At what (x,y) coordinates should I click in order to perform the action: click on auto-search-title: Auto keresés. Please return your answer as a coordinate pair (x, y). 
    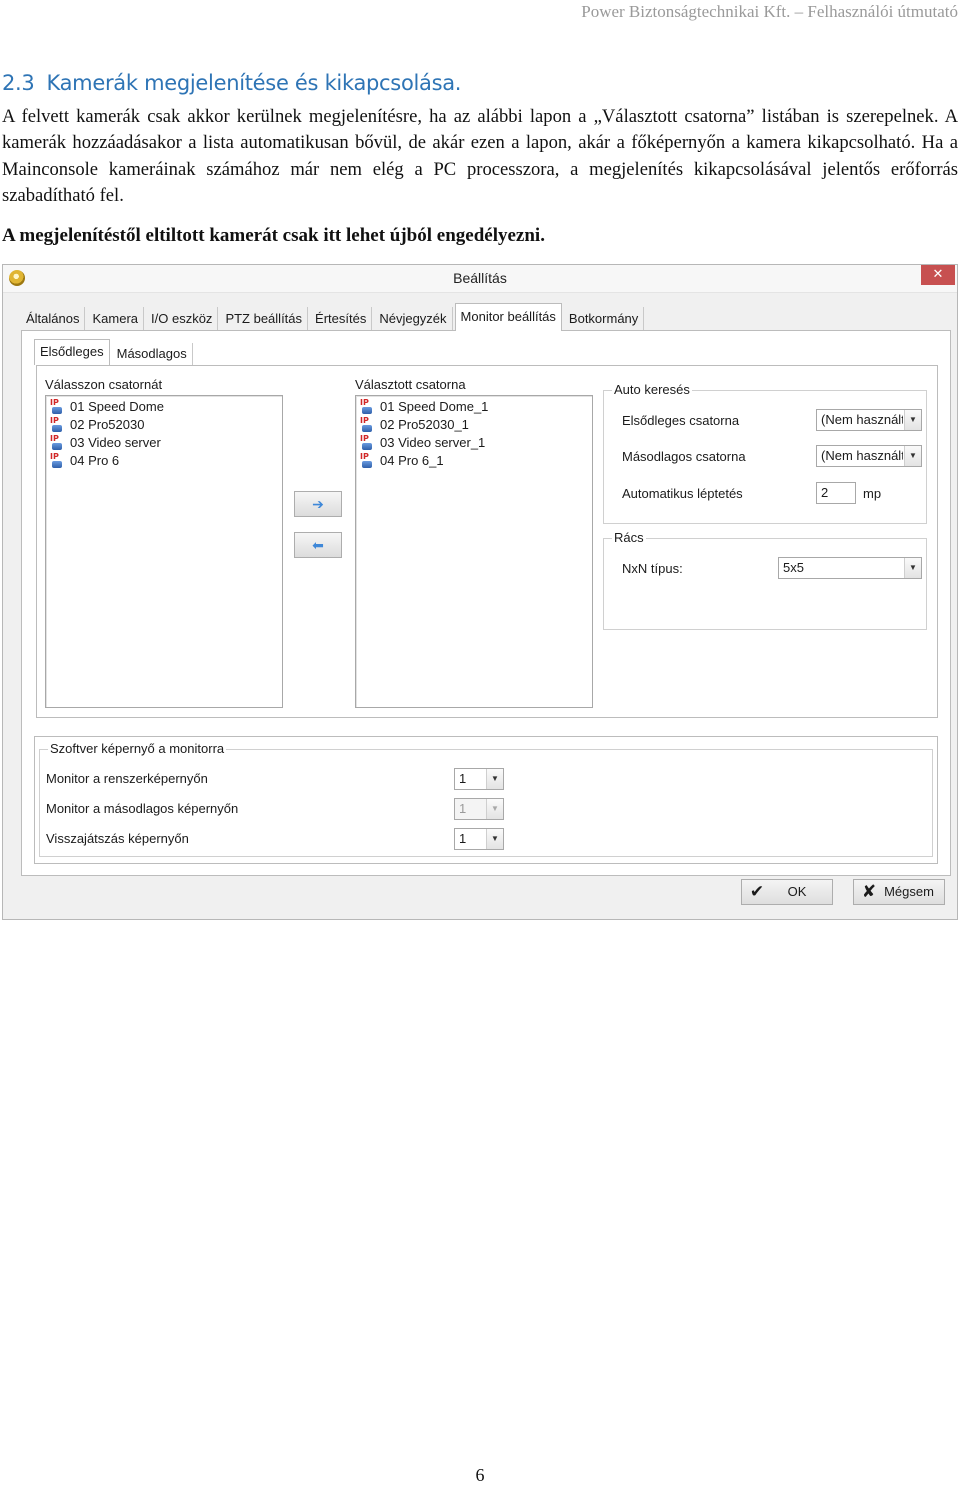
    Looking at the image, I should click on (652, 389).